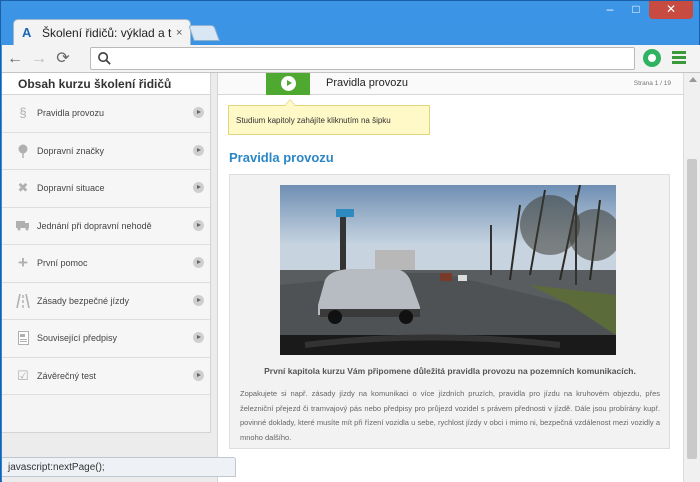  What do you see at coordinates (106, 84) in the screenshot?
I see `sidebar-title: Obsah kurzu školení řidičů` at bounding box center [106, 84].